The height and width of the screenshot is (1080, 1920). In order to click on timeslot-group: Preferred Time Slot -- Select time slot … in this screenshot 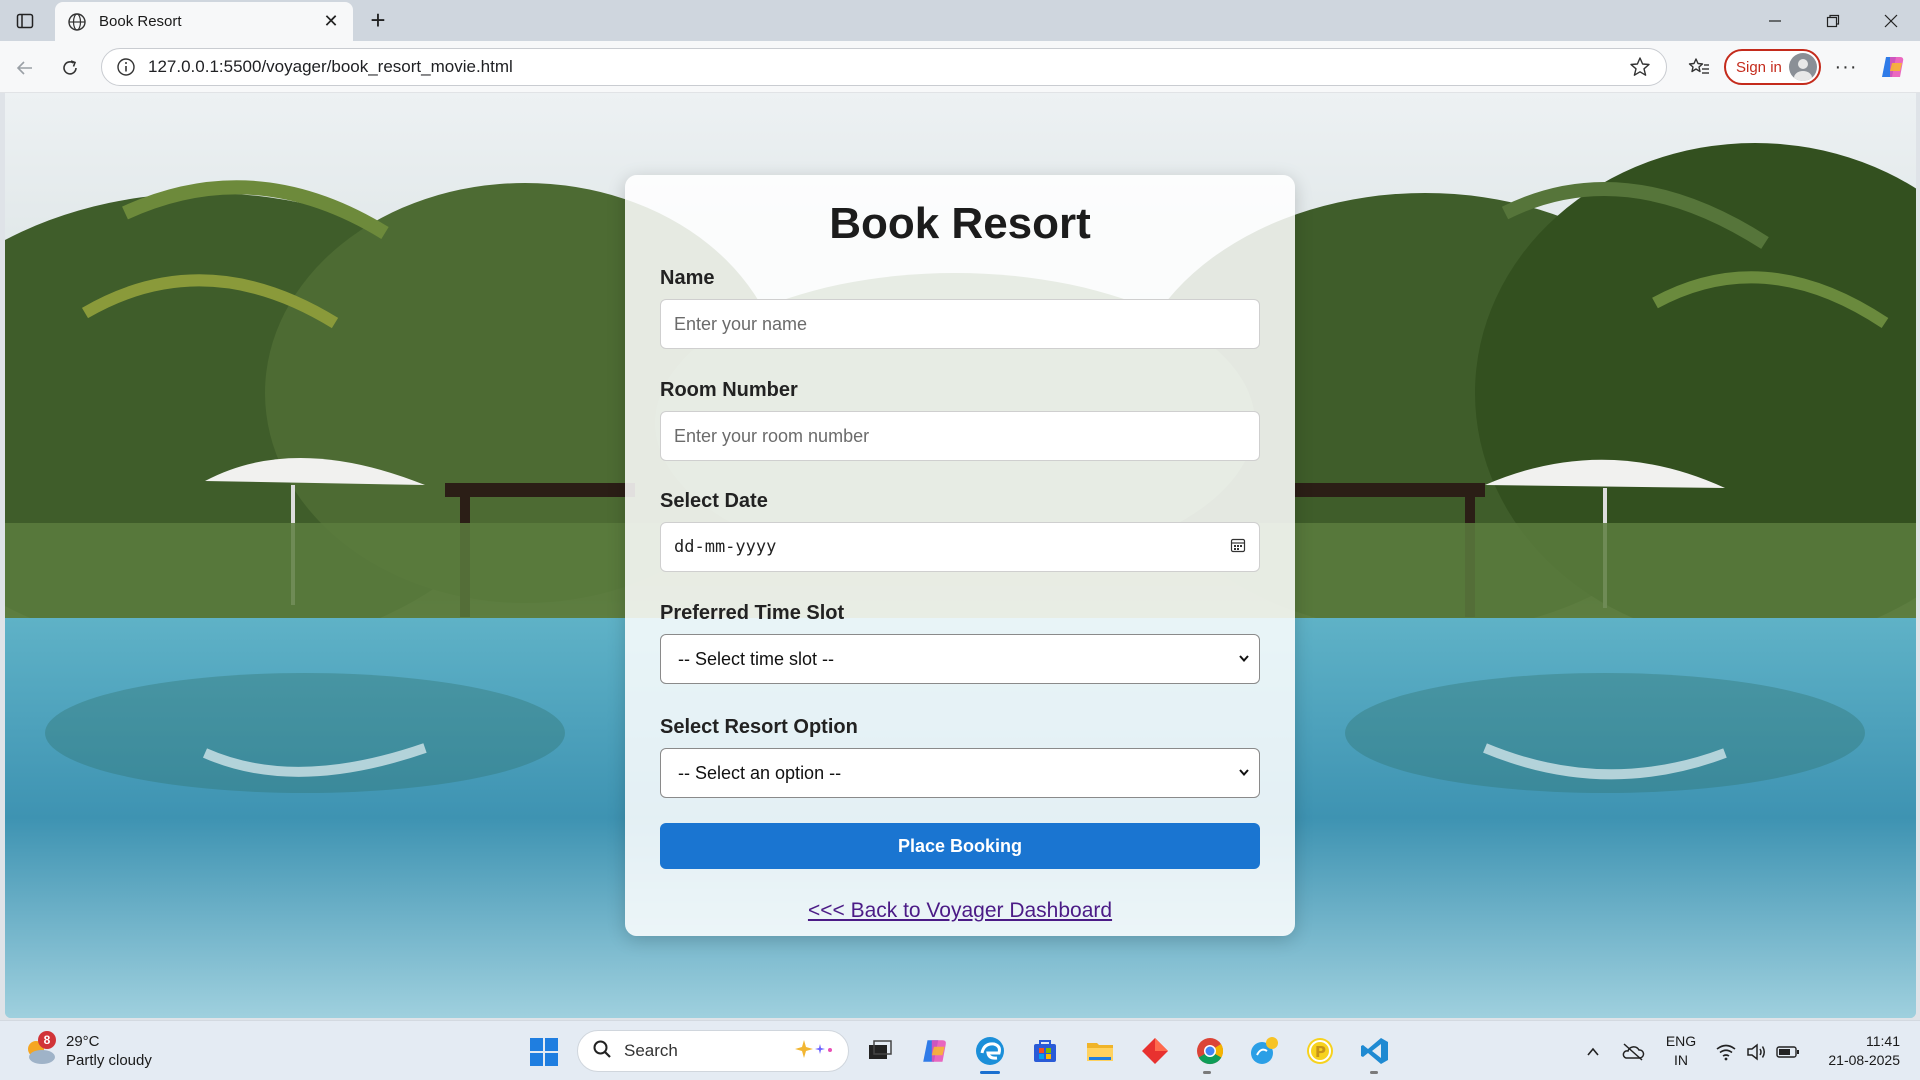, I will do `click(960, 643)`.